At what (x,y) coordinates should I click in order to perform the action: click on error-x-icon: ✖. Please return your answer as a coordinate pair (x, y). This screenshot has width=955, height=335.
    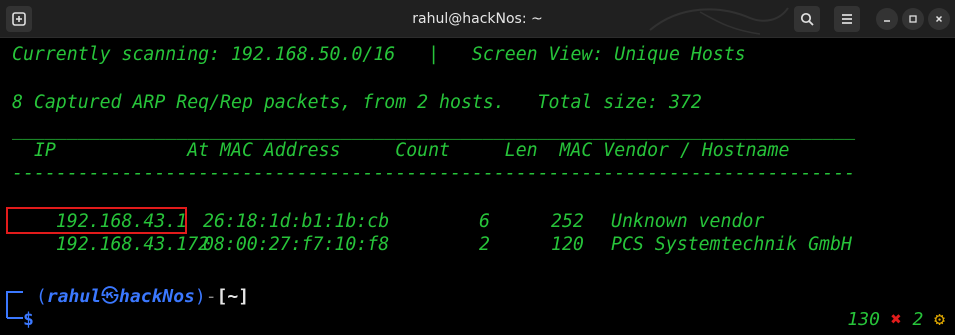
    Looking at the image, I should click on (896, 319).